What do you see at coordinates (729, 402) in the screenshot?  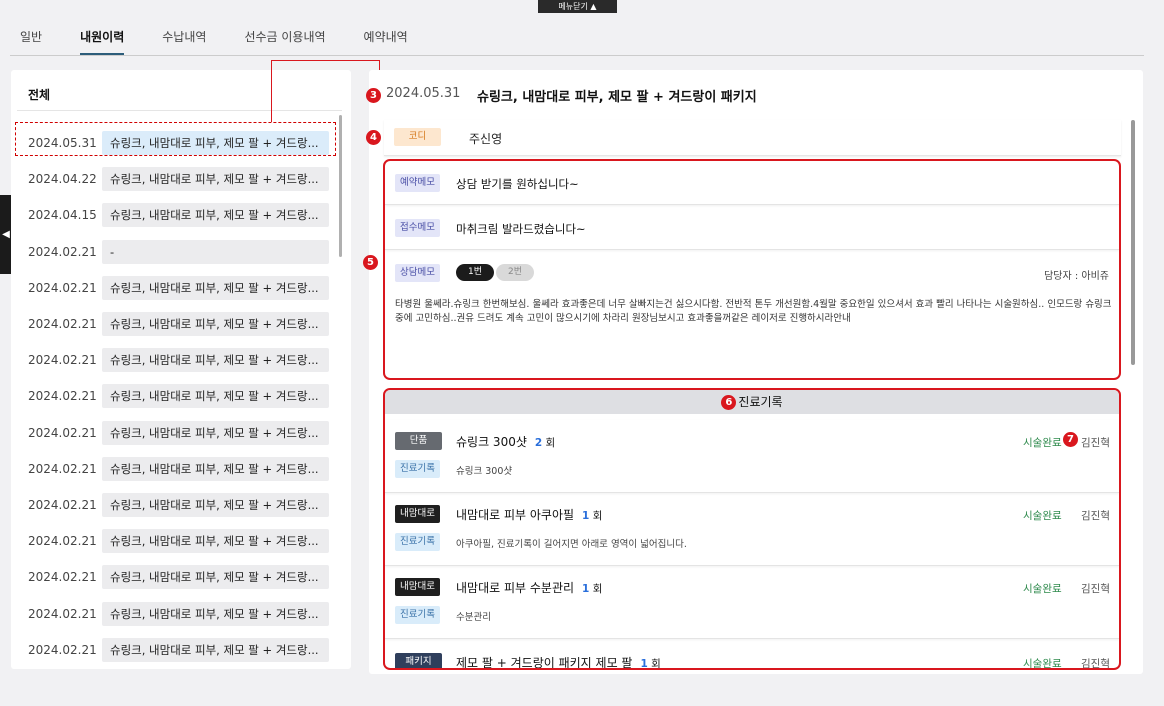 I see `annotation-badge-6: 6` at bounding box center [729, 402].